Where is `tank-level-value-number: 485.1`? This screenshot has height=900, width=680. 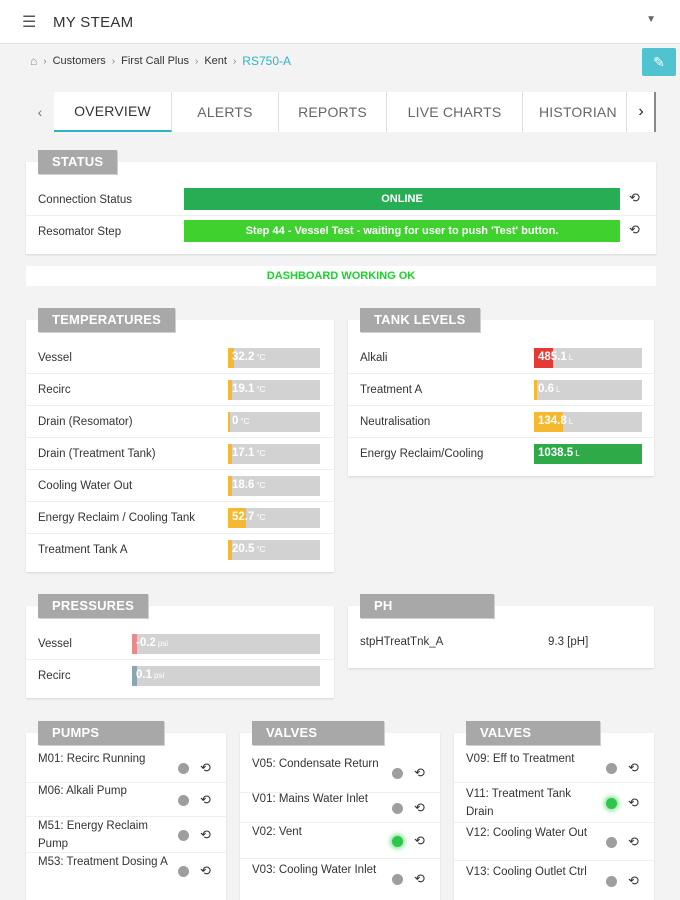 tank-level-value-number: 485.1 is located at coordinates (552, 357).